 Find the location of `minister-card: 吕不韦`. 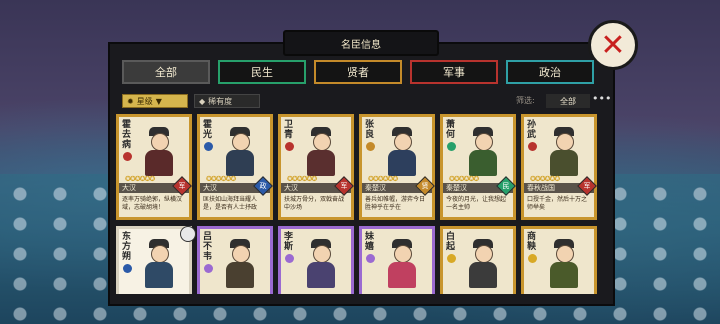

minister-card: 吕不韦 is located at coordinates (235, 260).